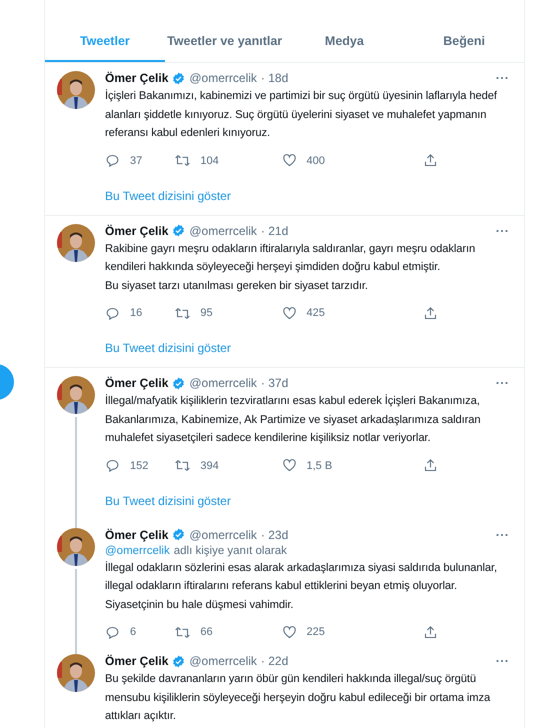 The width and height of the screenshot is (556, 728). I want to click on reply-count: 152, so click(139, 466).